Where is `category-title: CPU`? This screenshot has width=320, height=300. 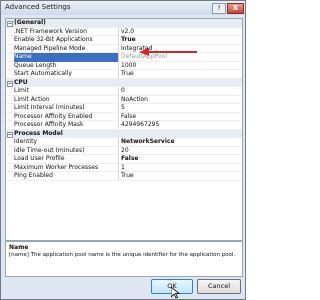 category-title: CPU is located at coordinates (21, 82).